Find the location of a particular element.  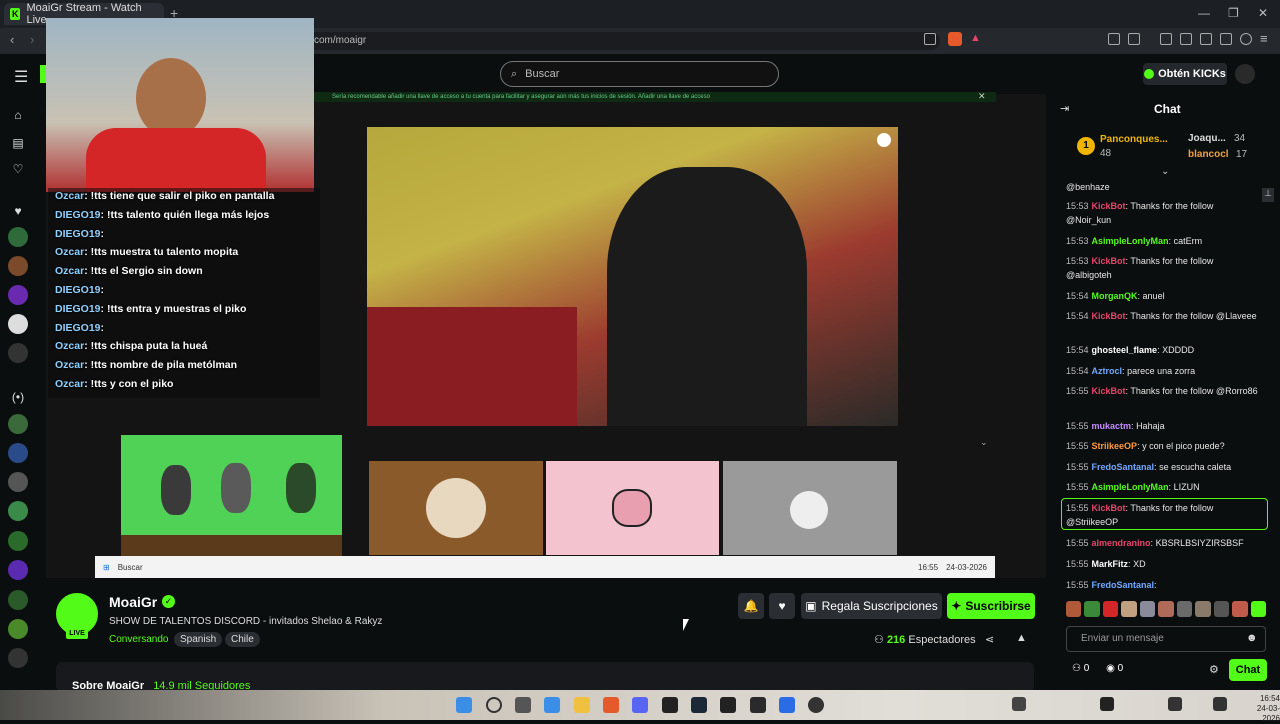

extensions-icon is located at coordinates (1114, 39).